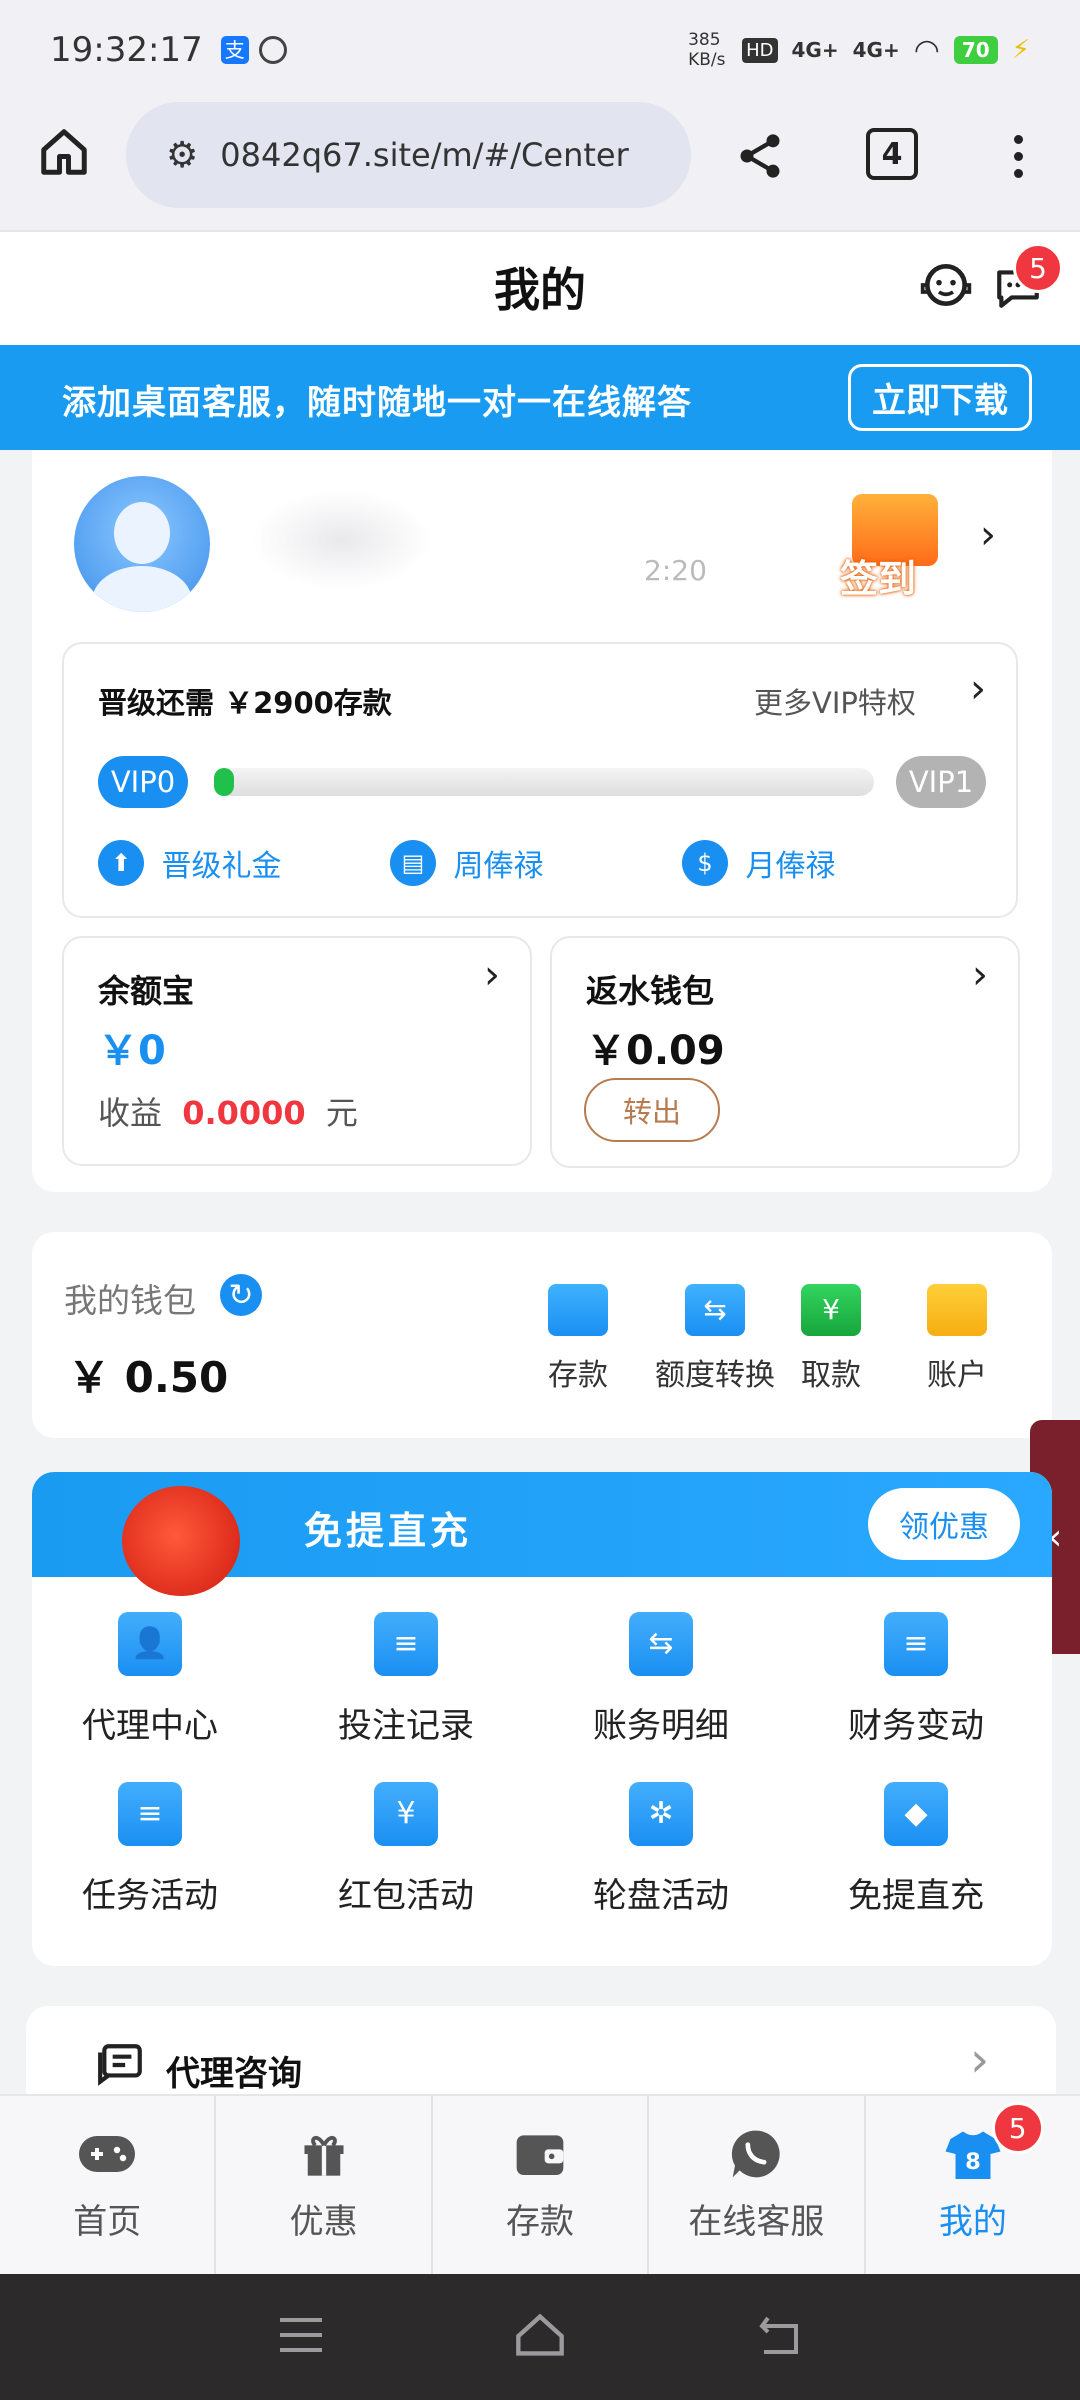  What do you see at coordinates (297, 1051) in the screenshot?
I see `yuebao-card: 余额宝 › ￥0 收益 0.0000 元` at bounding box center [297, 1051].